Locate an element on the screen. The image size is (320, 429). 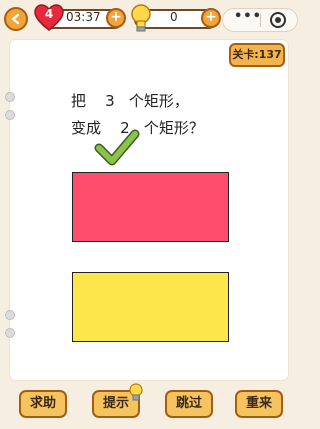
capsule-divider is located at coordinates (260, 20).